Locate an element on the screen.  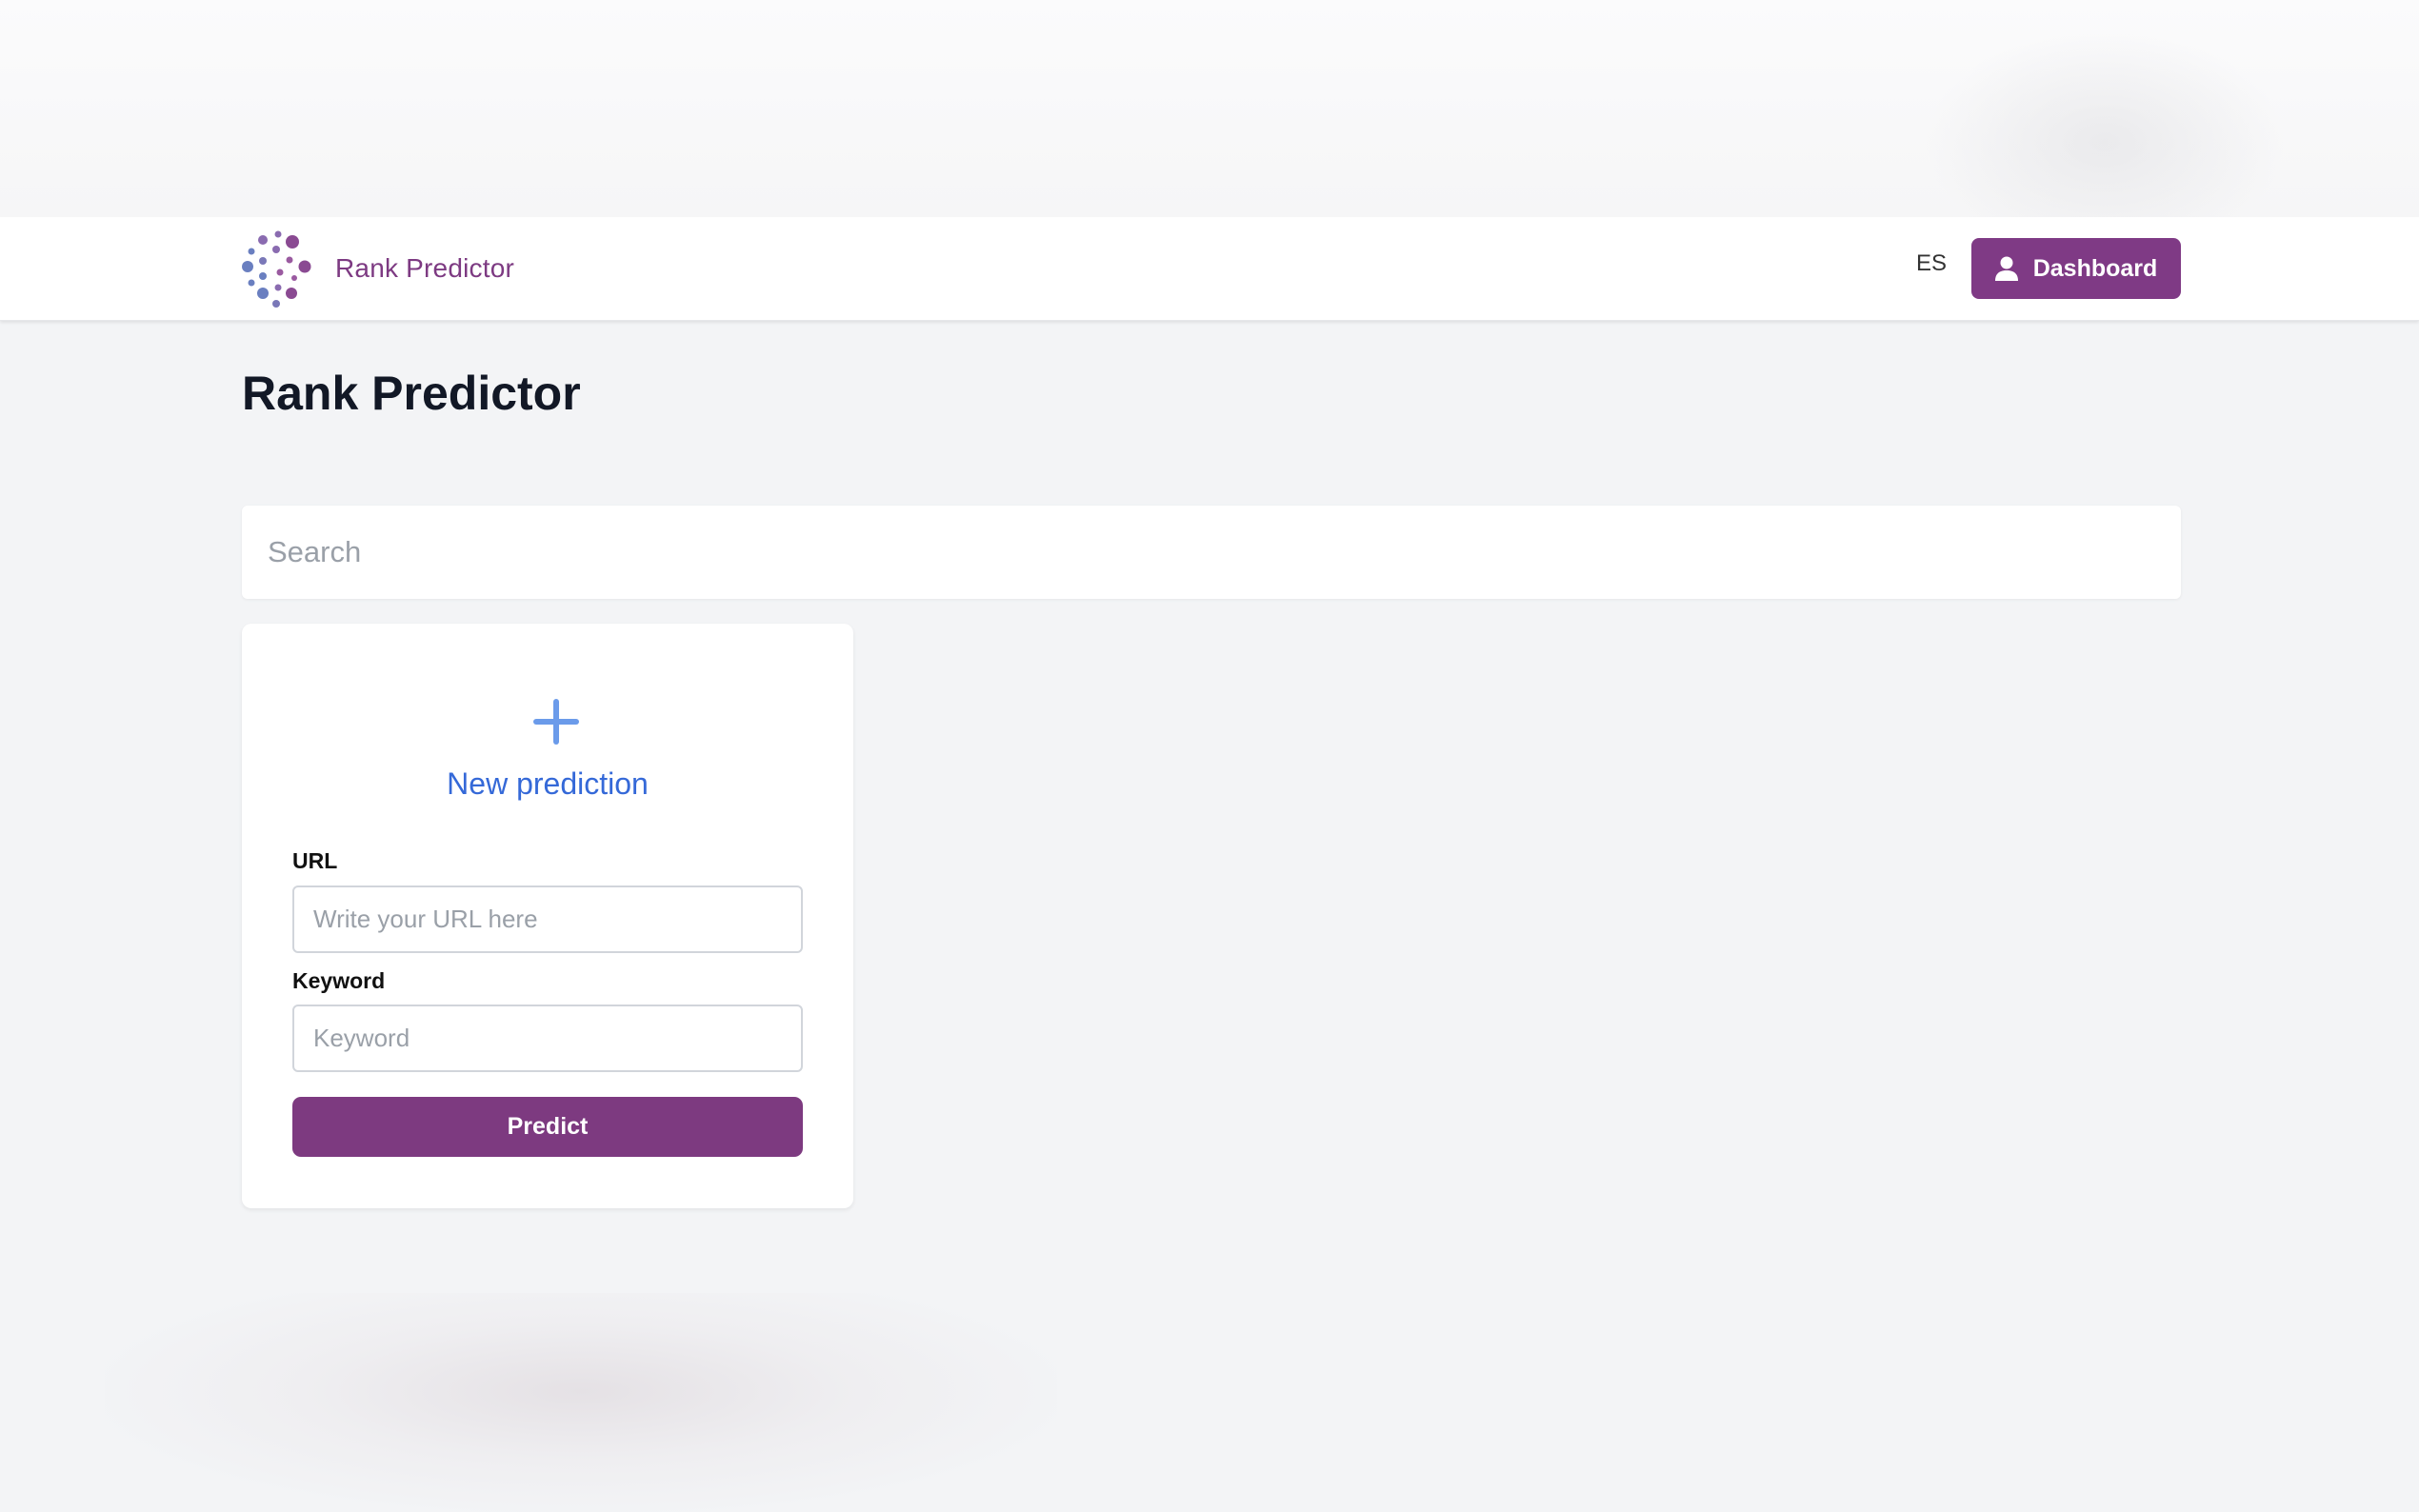
dashboard-button: Dashboard is located at coordinates (2076, 268).